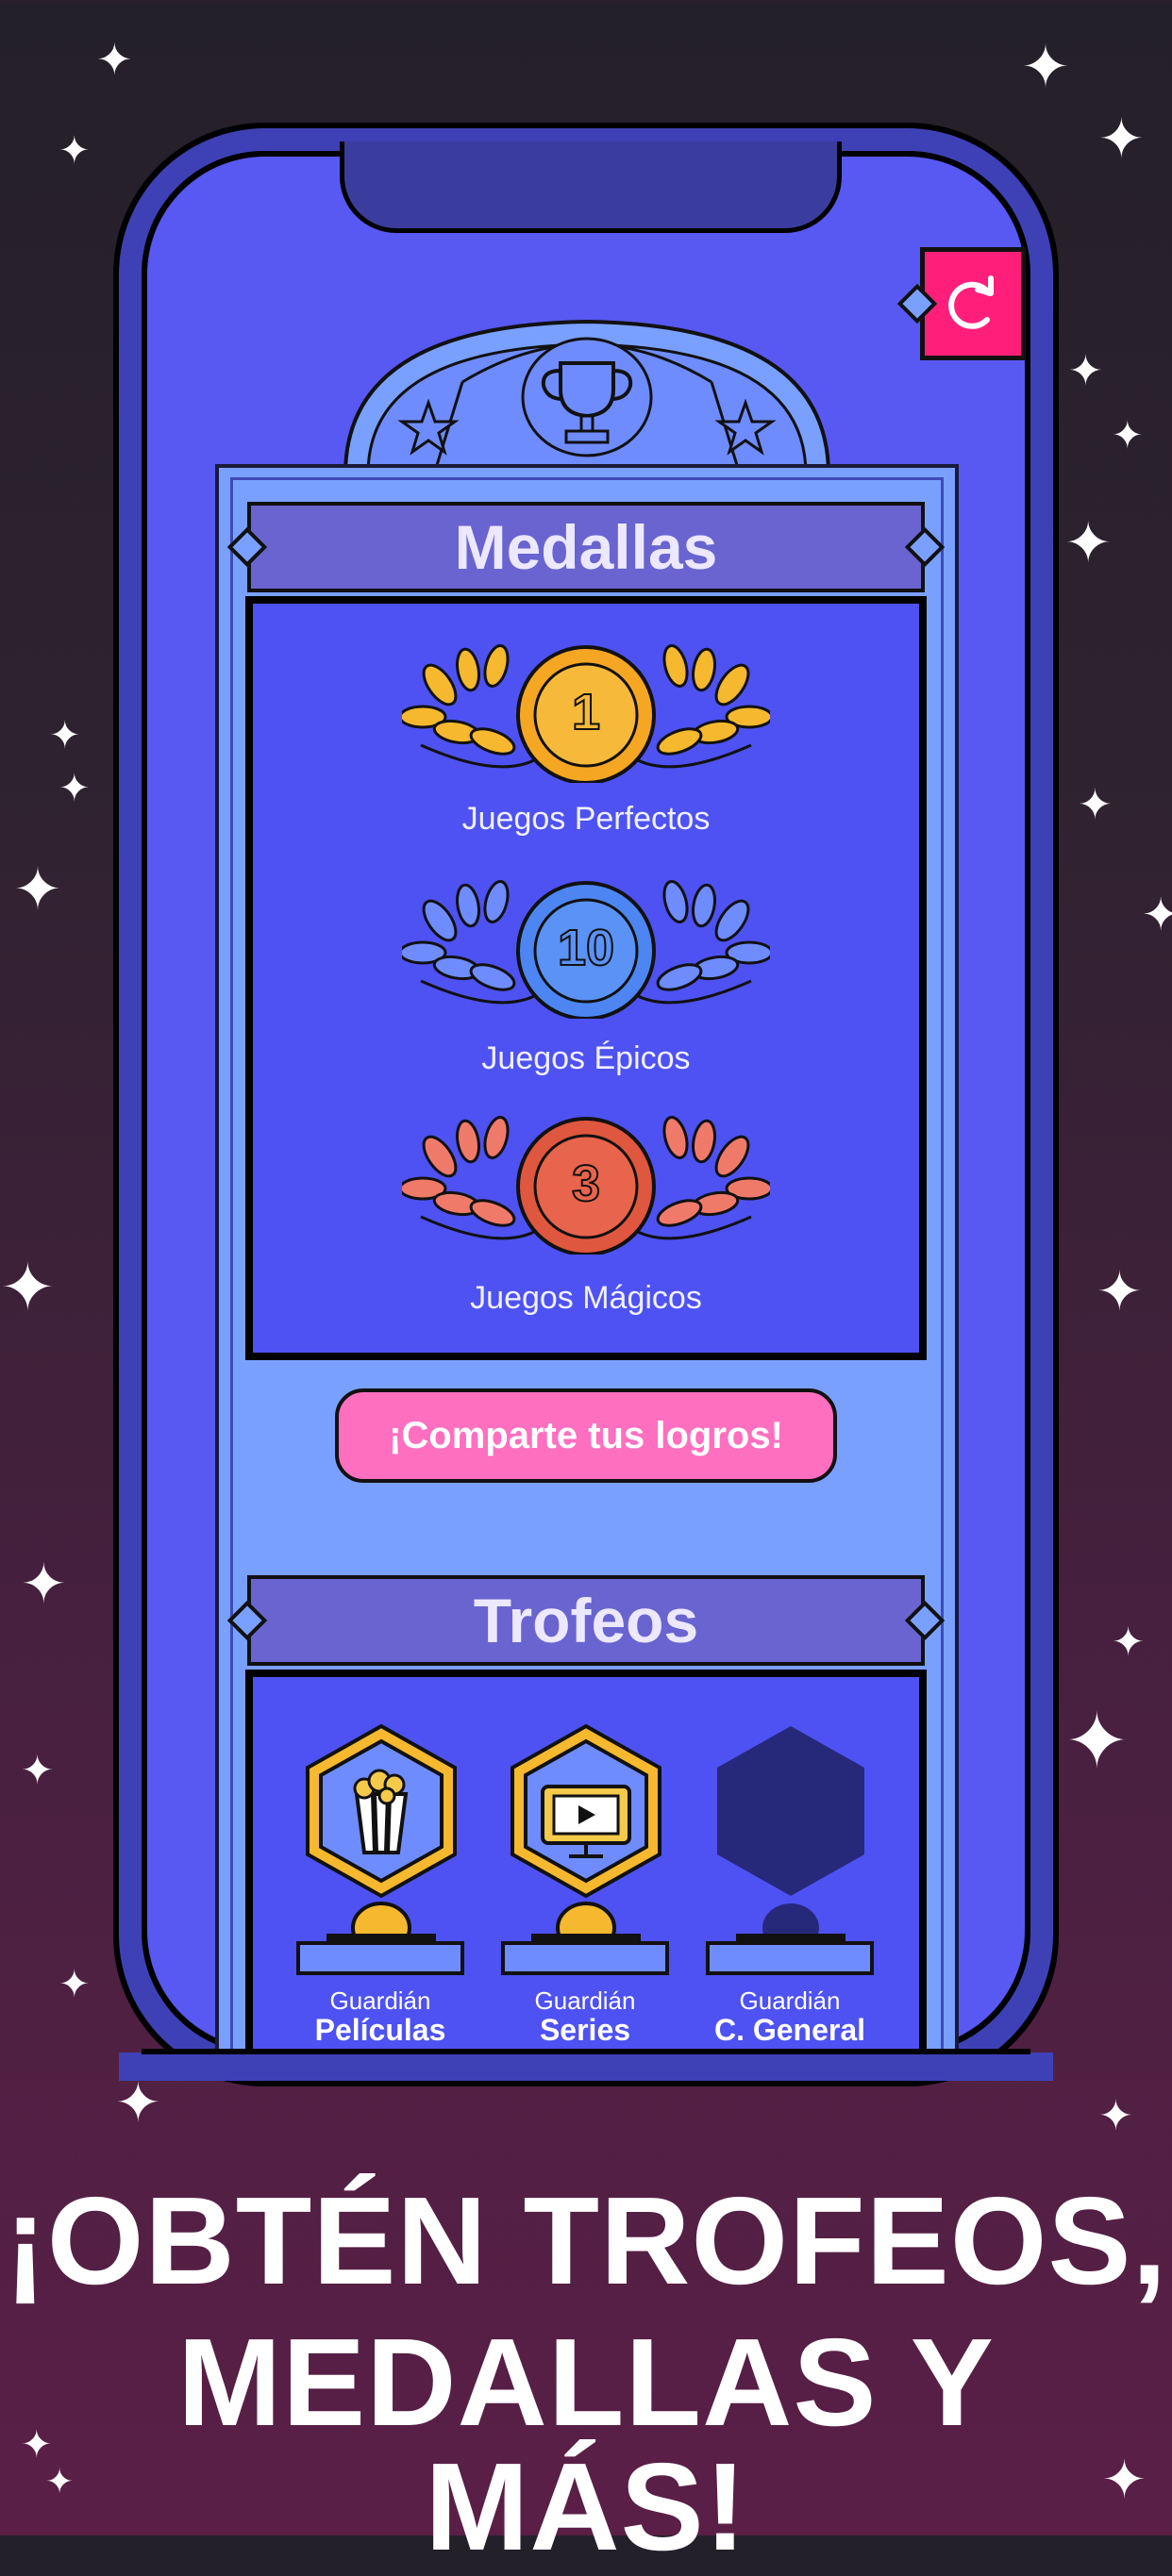  I want to click on medal-blue-count: 10, so click(586, 948).